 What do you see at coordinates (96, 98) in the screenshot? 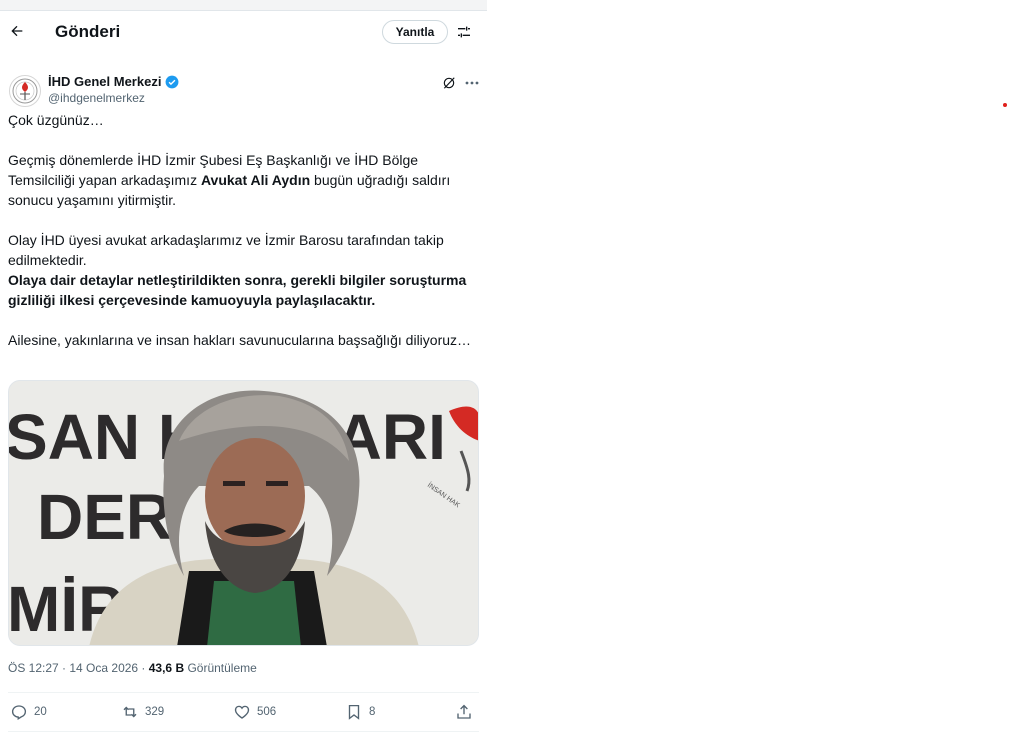
I see `author-handle: @ihdgenelmerkez` at bounding box center [96, 98].